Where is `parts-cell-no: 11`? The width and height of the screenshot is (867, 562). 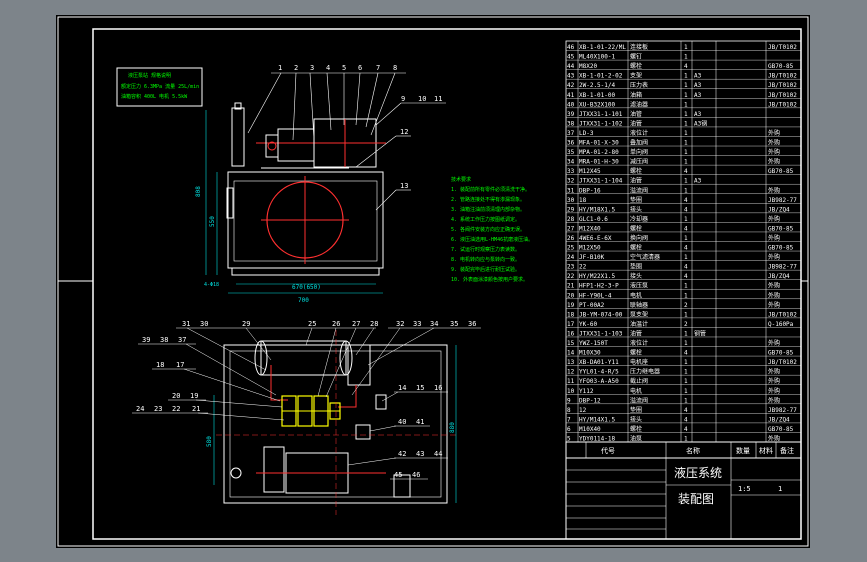
parts-cell-no: 11 is located at coordinates (571, 381).